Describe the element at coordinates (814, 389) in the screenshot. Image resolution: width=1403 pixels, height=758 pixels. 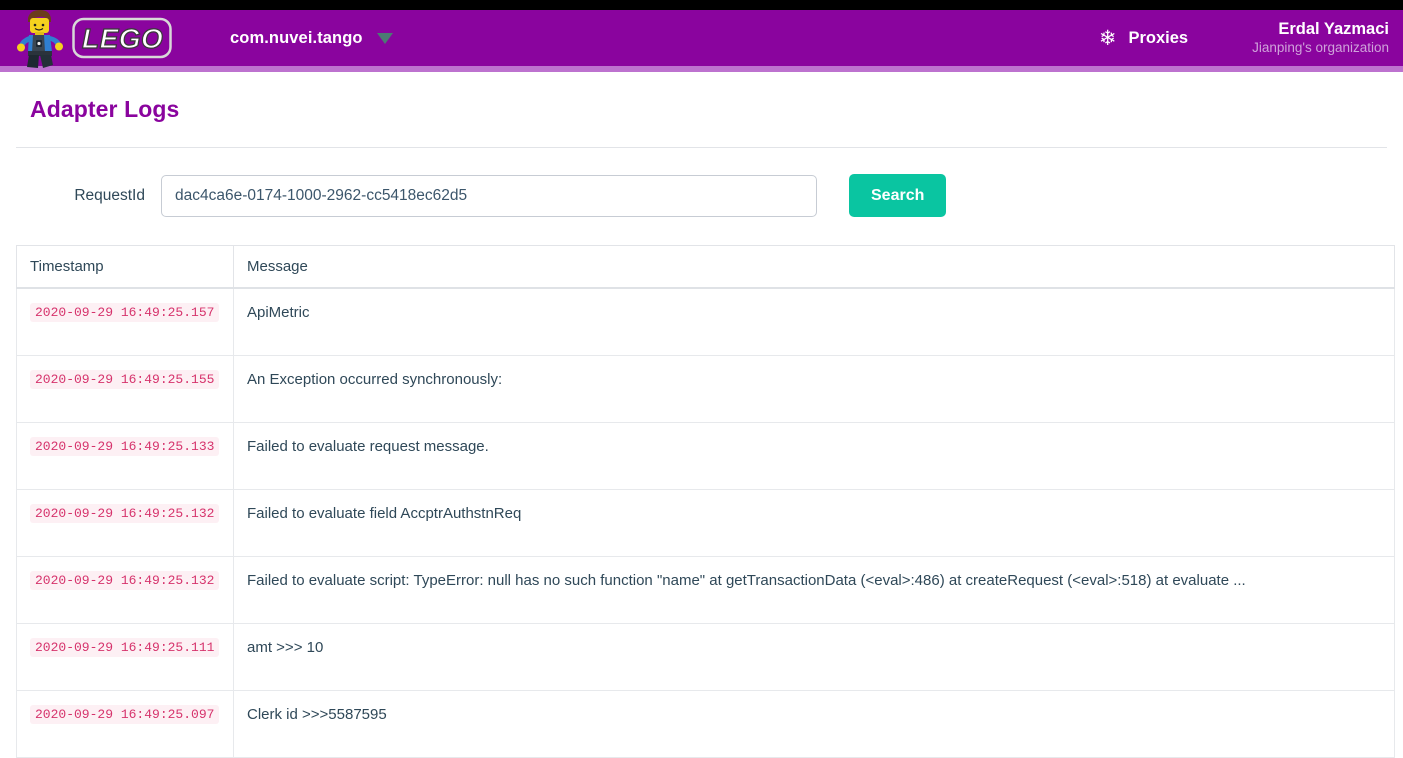
I see `cell-message: An Exception occurred synchronously:` at that location.